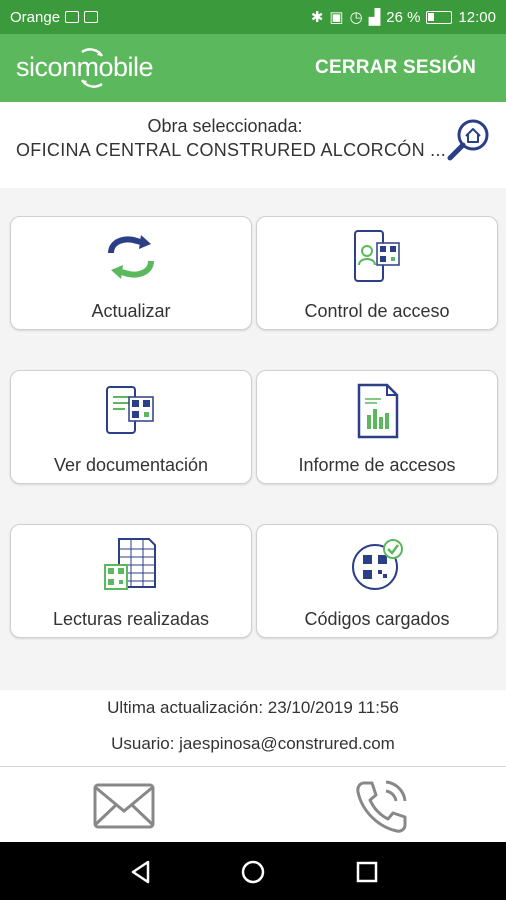 This screenshot has width=506, height=900. What do you see at coordinates (35, 17) in the screenshot?
I see `carrier-label: Orange` at bounding box center [35, 17].